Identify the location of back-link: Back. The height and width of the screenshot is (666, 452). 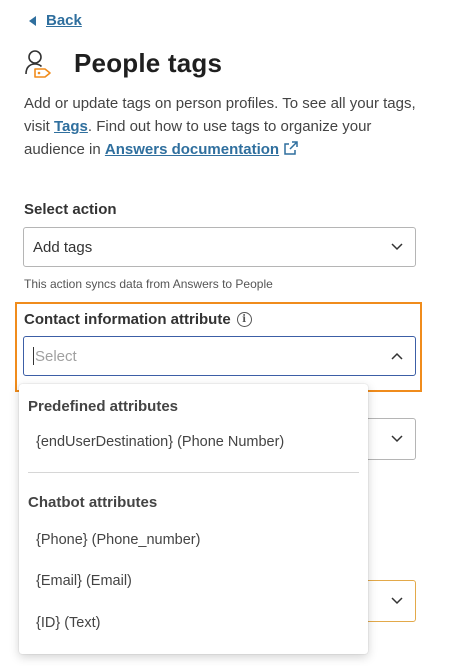
(55, 20).